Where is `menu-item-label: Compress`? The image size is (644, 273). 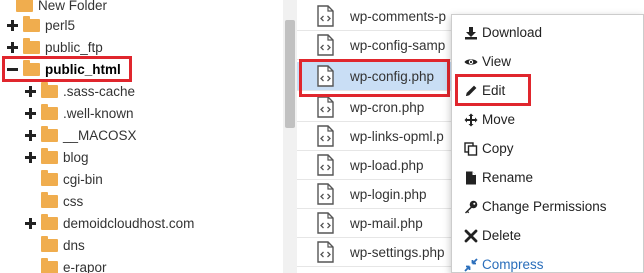 menu-item-label: Compress is located at coordinates (513, 264).